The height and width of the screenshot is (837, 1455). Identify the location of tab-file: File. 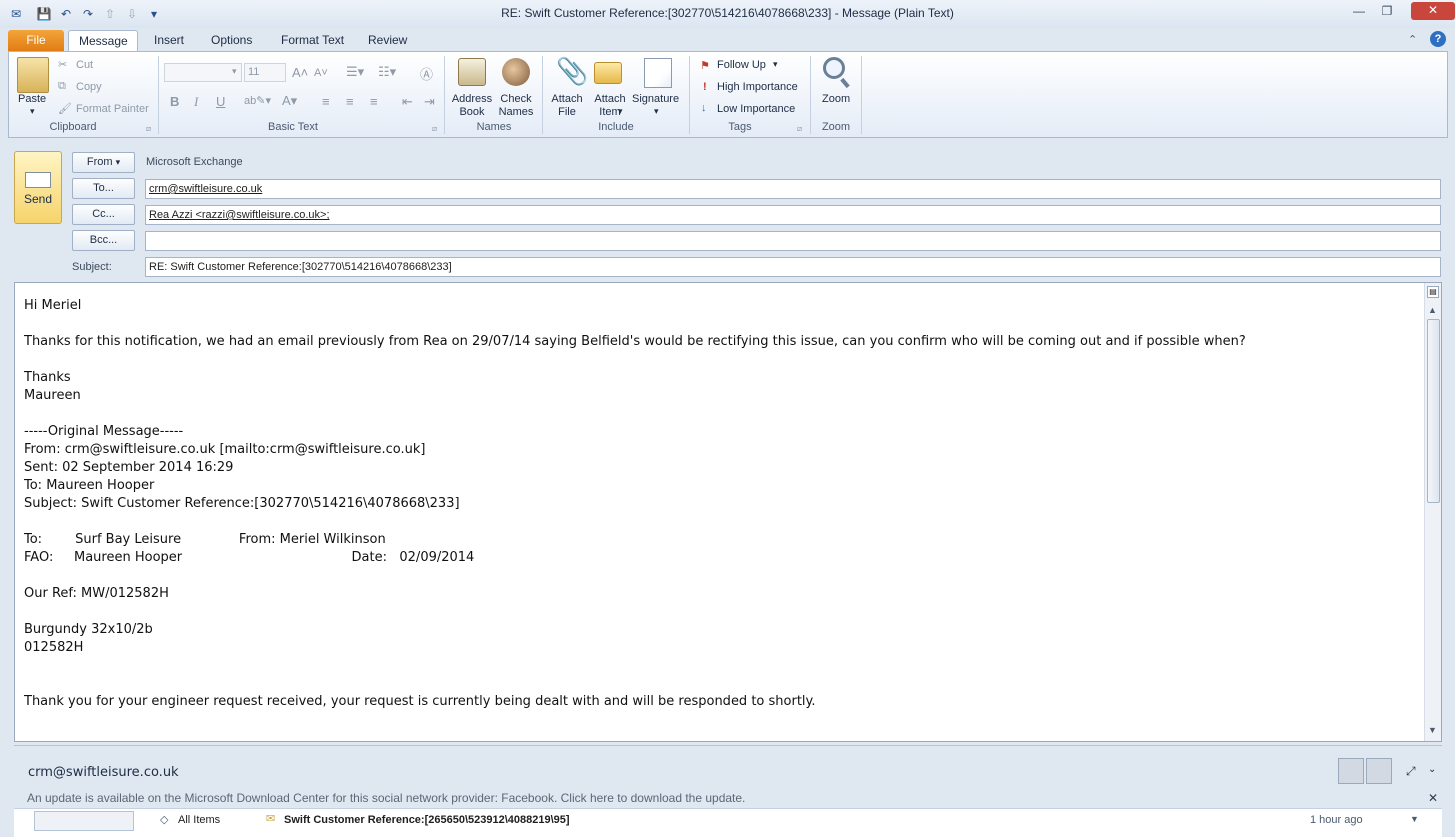
(36, 41).